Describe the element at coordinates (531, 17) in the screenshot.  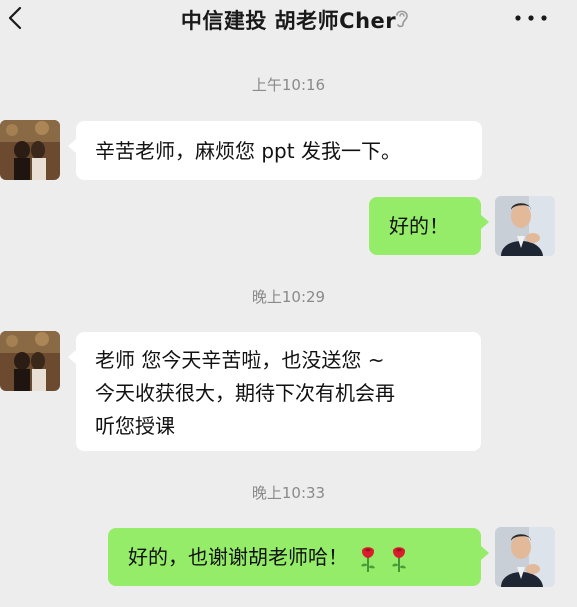
I see `more-options-icon` at that location.